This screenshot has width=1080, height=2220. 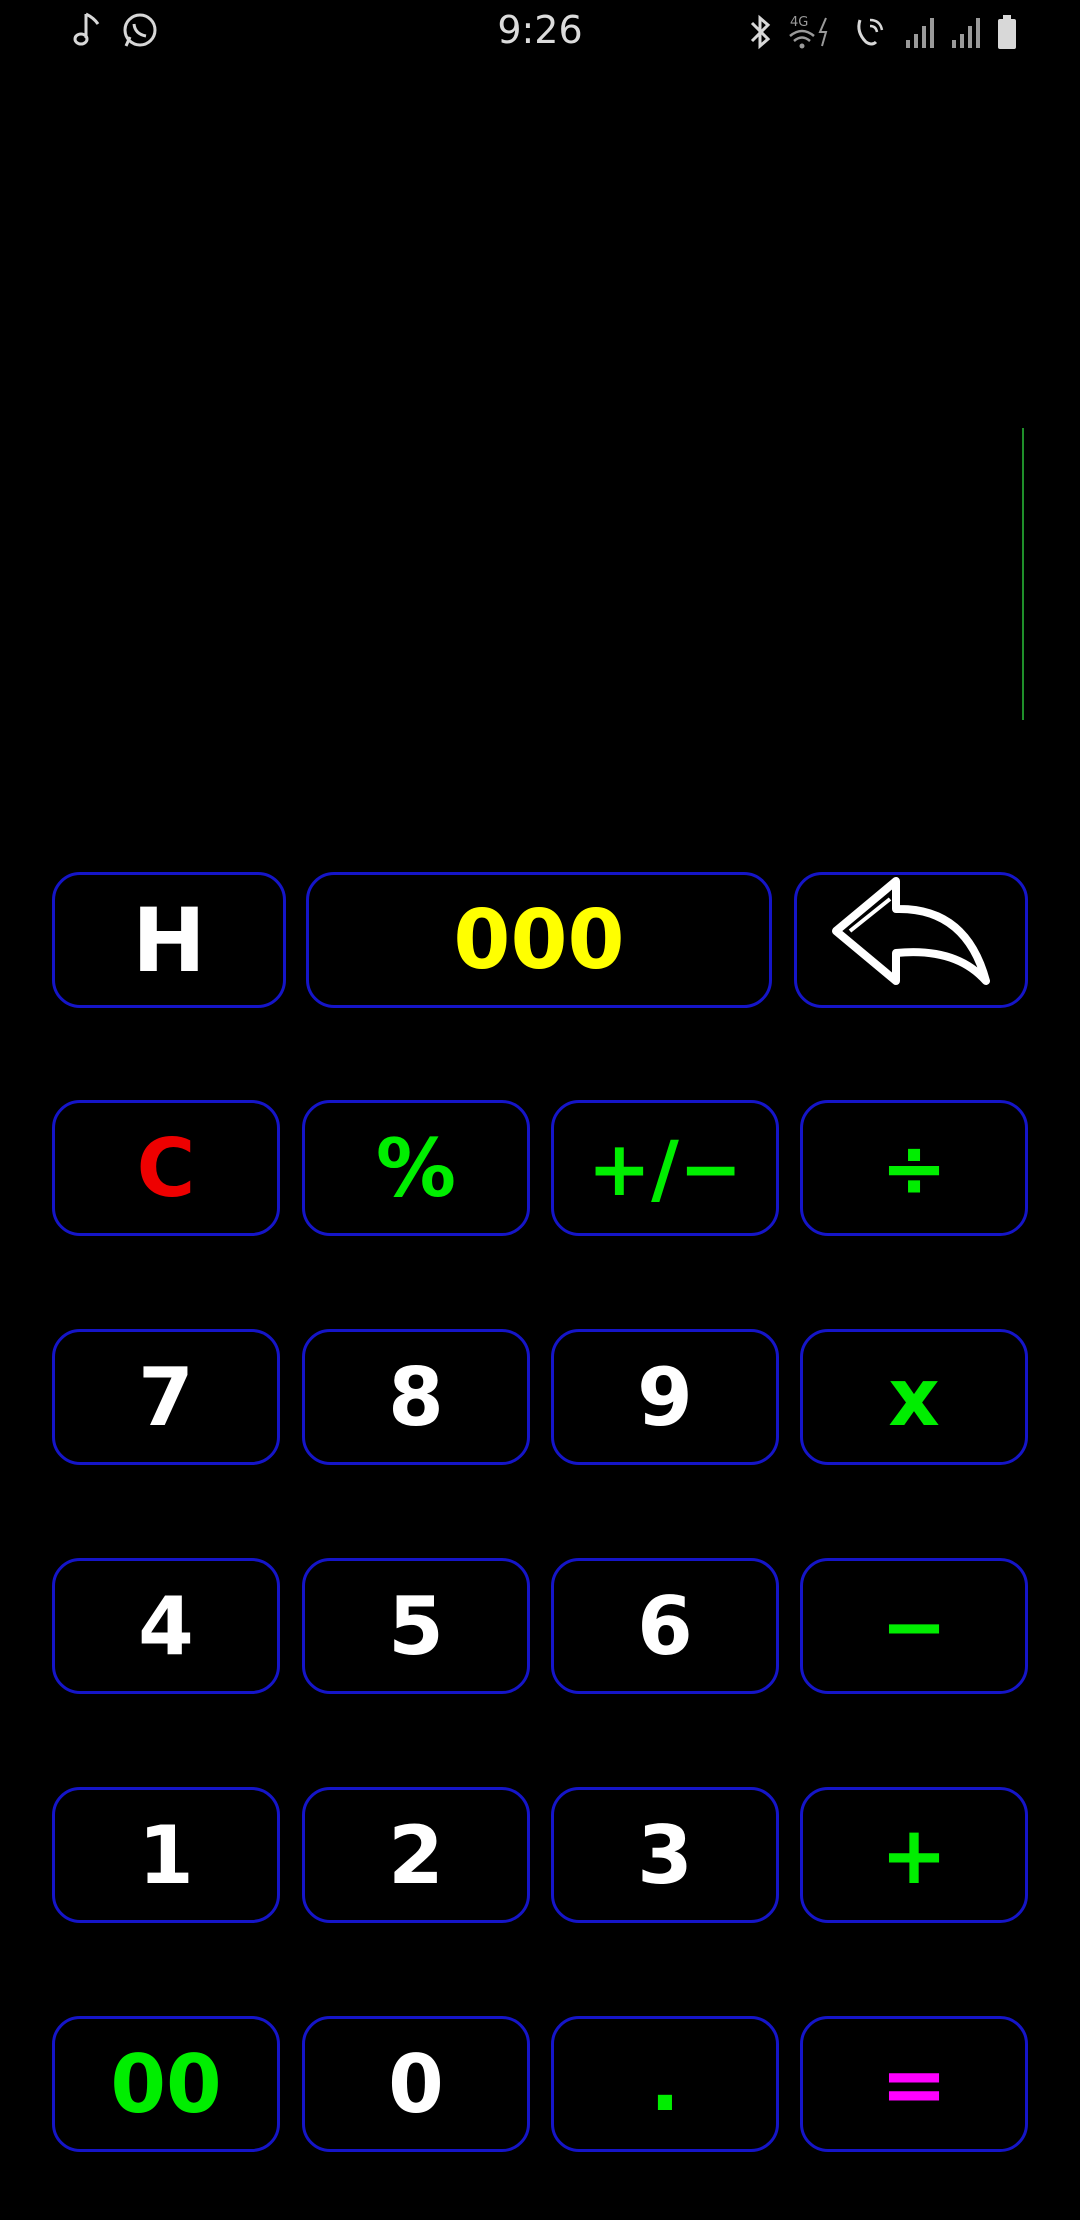 What do you see at coordinates (416, 1397) in the screenshot?
I see `digit-8-button: 8` at bounding box center [416, 1397].